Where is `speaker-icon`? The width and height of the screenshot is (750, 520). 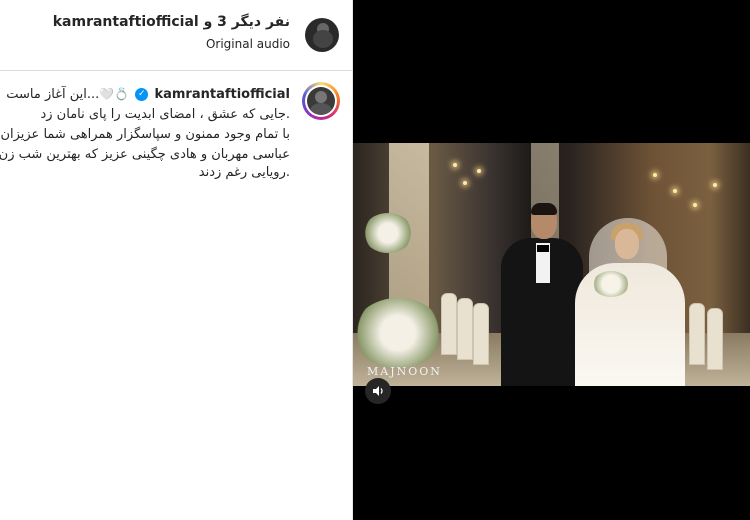 speaker-icon is located at coordinates (378, 391).